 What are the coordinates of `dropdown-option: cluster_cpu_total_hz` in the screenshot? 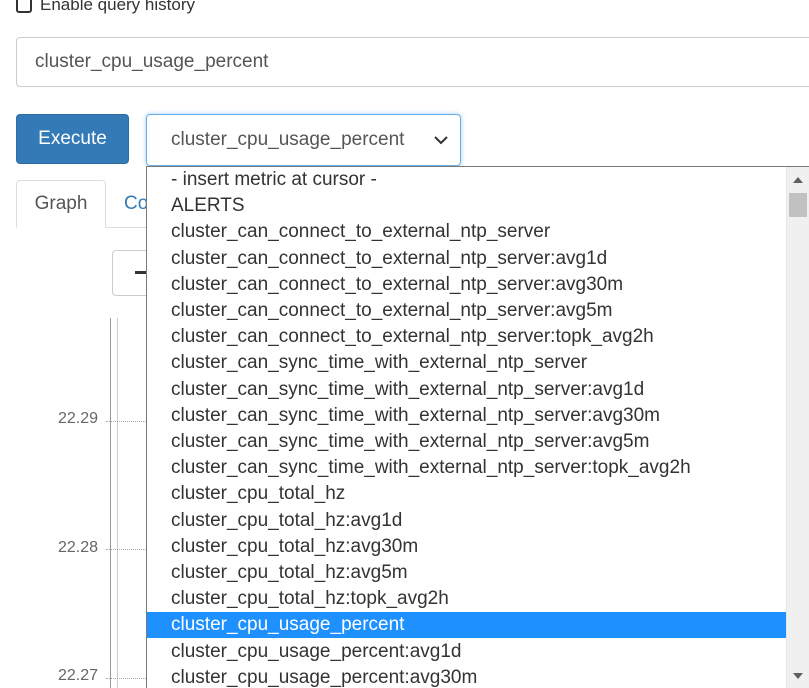 It's located at (467, 494).